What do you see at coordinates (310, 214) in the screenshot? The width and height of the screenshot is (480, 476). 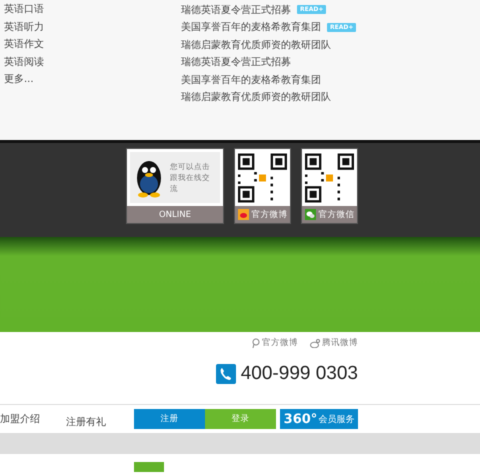 I see `chat-bubbles-icon` at bounding box center [310, 214].